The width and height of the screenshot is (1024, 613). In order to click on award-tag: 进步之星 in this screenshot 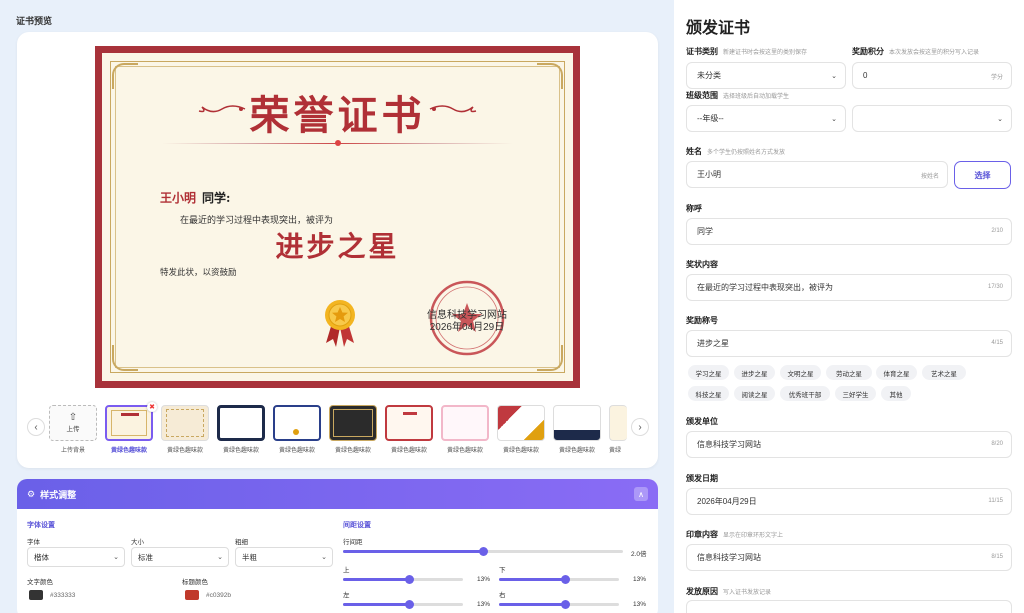, I will do `click(754, 372)`.